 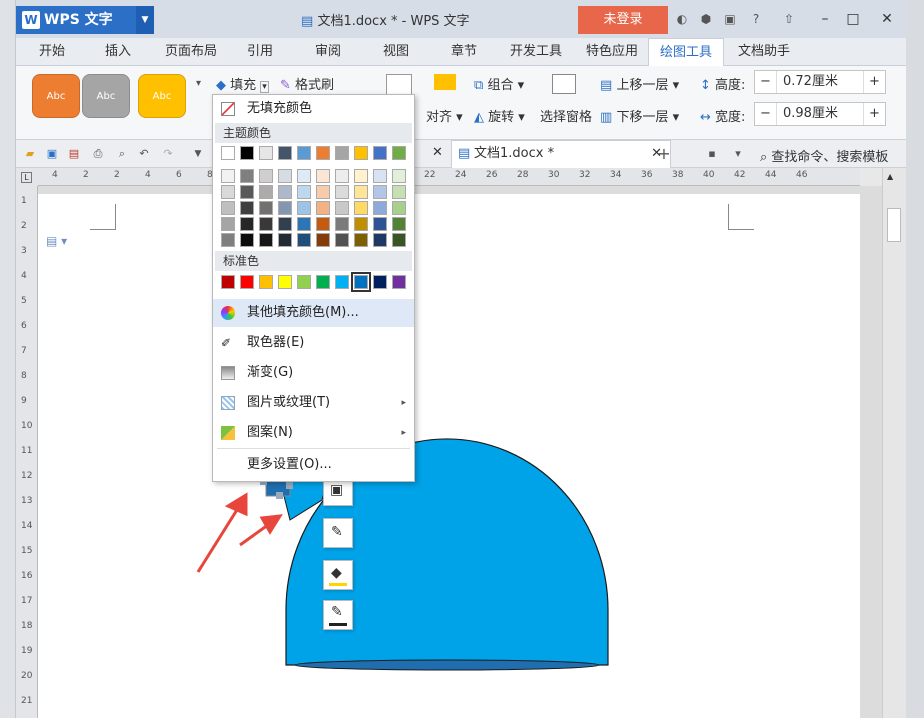 I want to click on menu-divider, so click(x=313, y=448).